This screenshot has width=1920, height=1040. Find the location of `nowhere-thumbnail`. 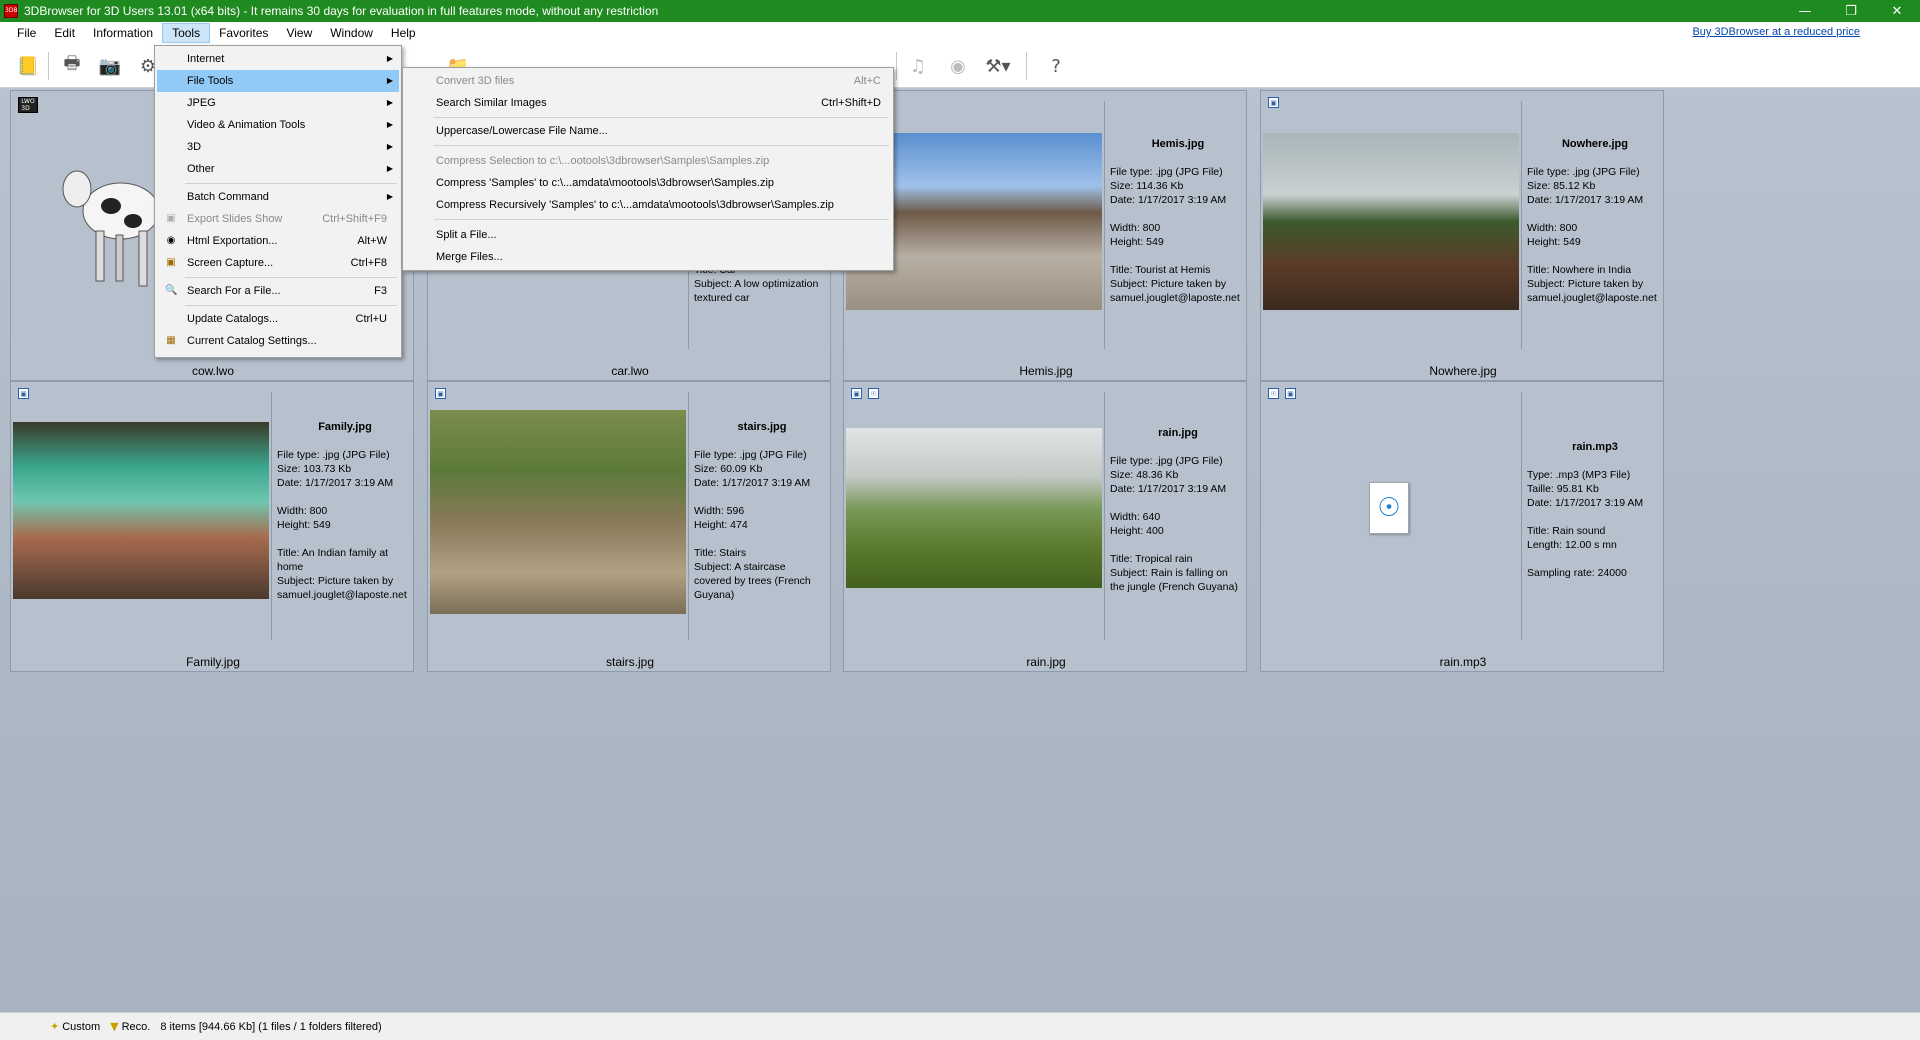

nowhere-thumbnail is located at coordinates (1391, 221).